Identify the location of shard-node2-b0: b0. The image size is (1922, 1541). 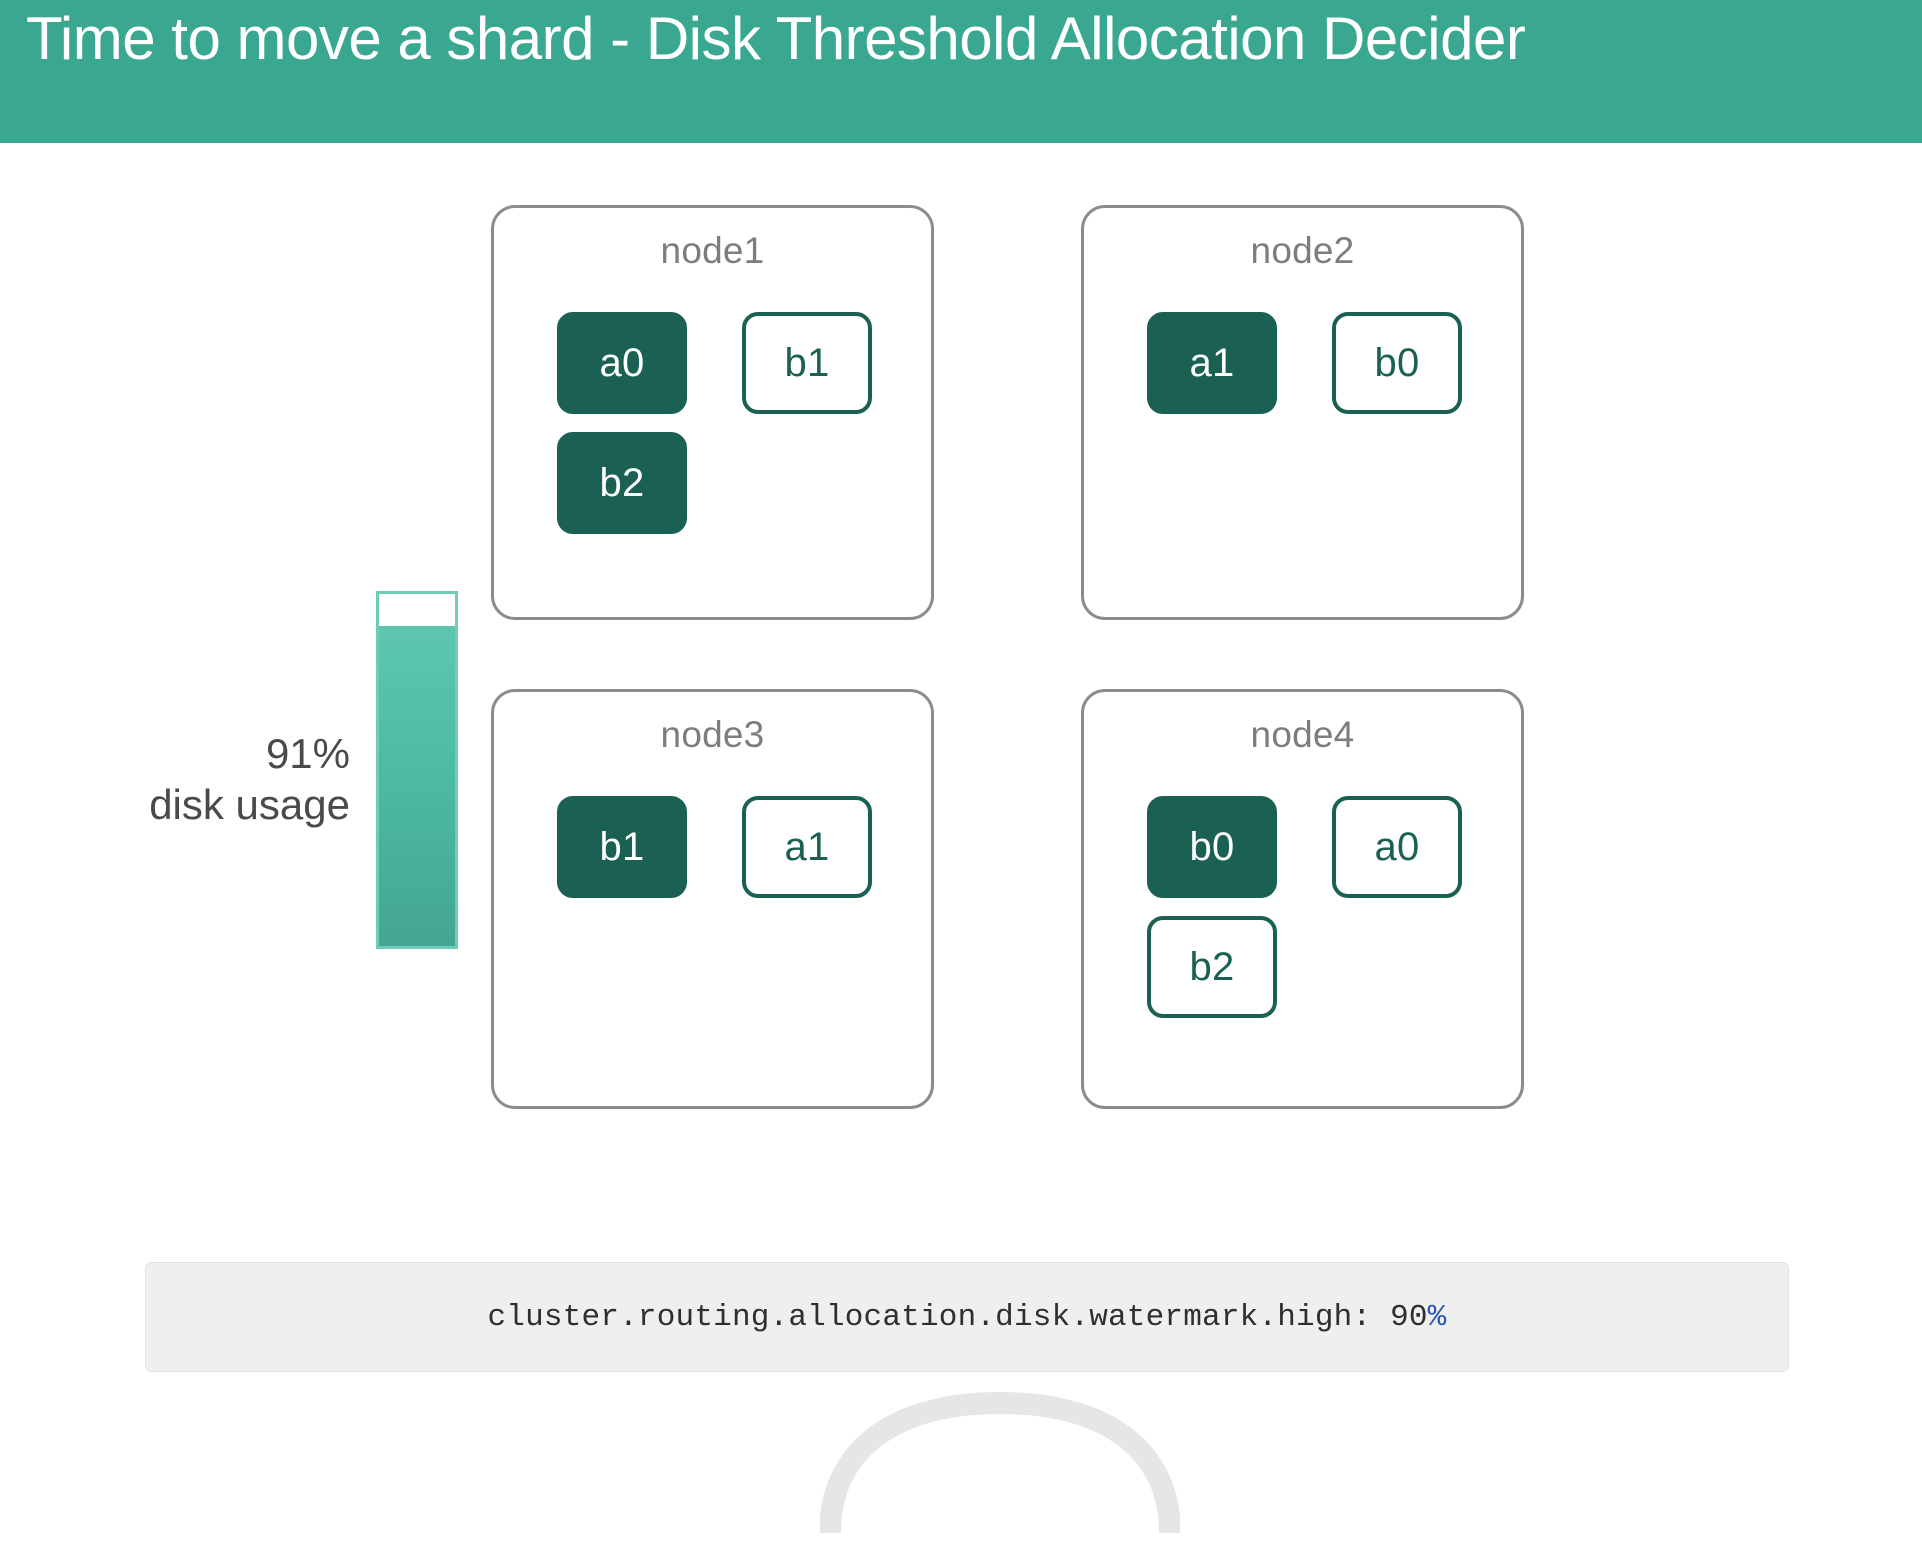
(1397, 363).